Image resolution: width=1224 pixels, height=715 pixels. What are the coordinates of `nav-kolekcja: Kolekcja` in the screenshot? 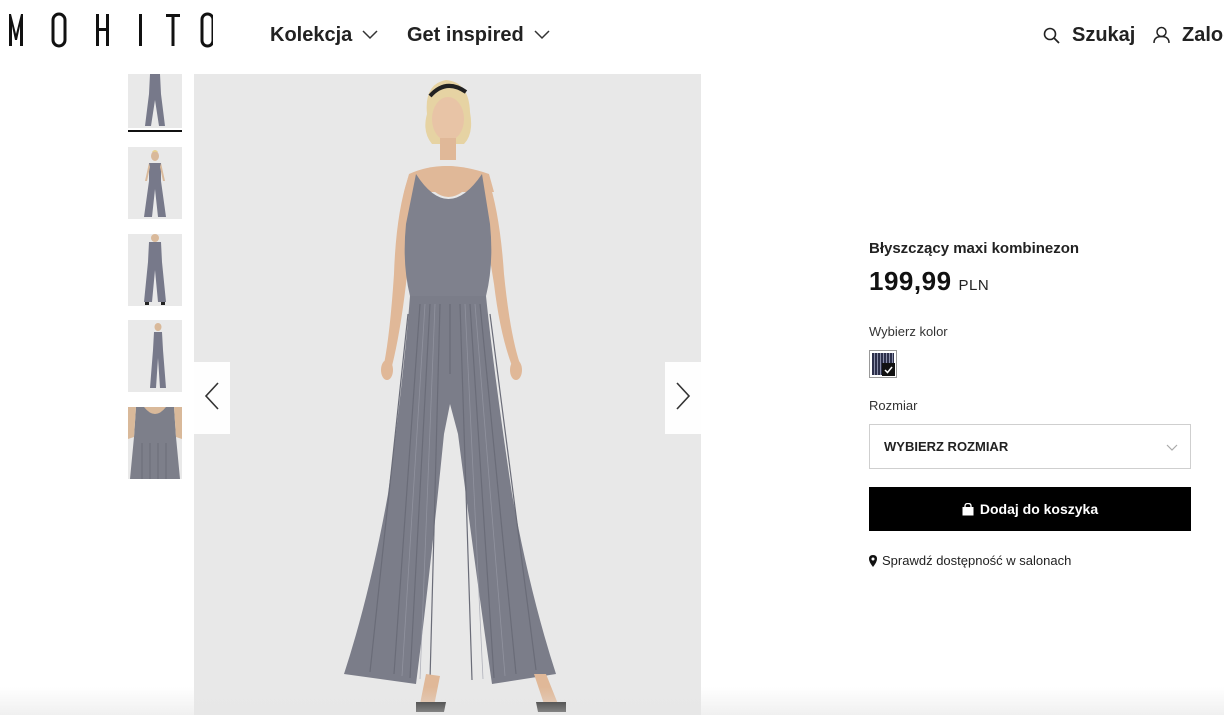 It's located at (324, 35).